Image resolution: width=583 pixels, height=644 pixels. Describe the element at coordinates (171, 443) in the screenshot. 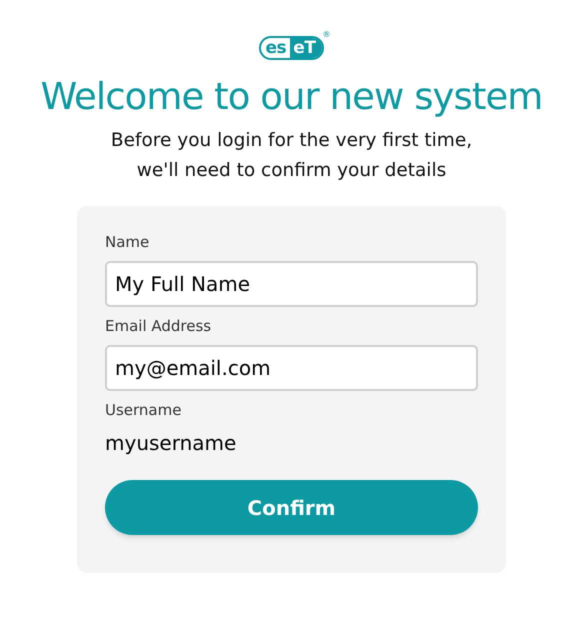

I see `username-value: myusername` at that location.